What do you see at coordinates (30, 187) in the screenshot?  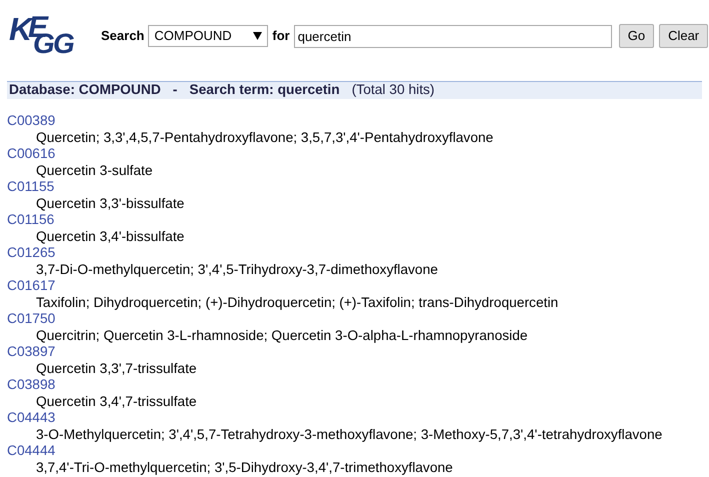 I see `compound-id-link: C01155` at bounding box center [30, 187].